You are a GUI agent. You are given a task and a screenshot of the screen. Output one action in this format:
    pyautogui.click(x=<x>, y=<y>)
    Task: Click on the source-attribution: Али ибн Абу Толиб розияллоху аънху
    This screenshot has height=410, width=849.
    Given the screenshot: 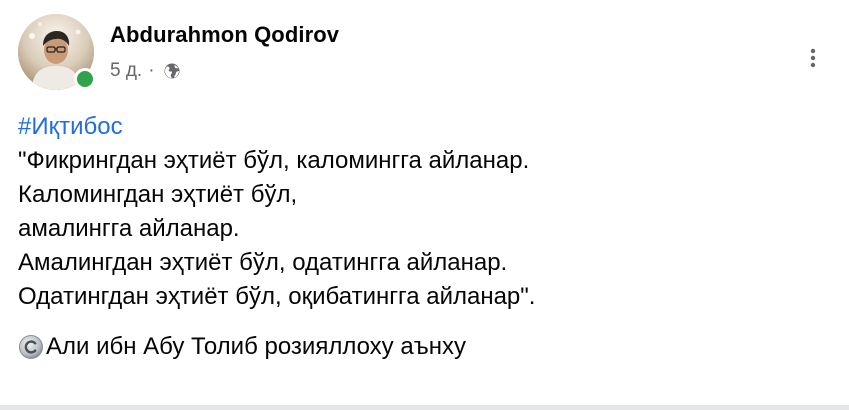 What is the action you would take?
    pyautogui.click(x=423, y=347)
    